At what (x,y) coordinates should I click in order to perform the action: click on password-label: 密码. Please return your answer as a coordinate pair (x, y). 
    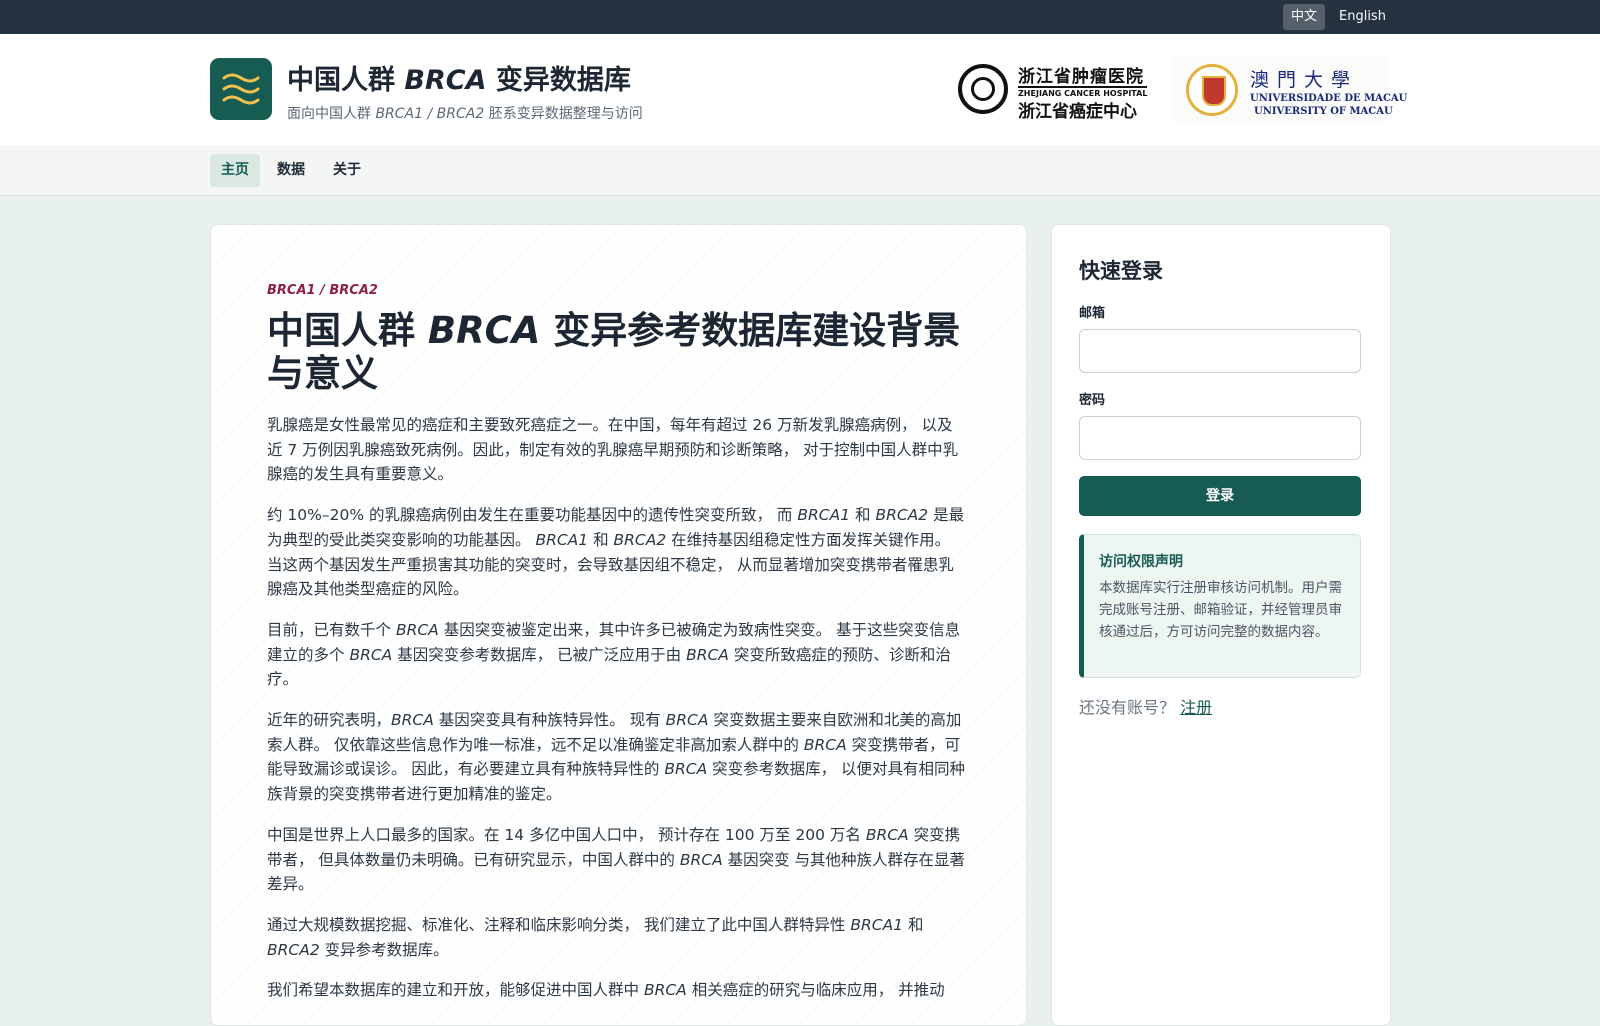
    Looking at the image, I should click on (1092, 400).